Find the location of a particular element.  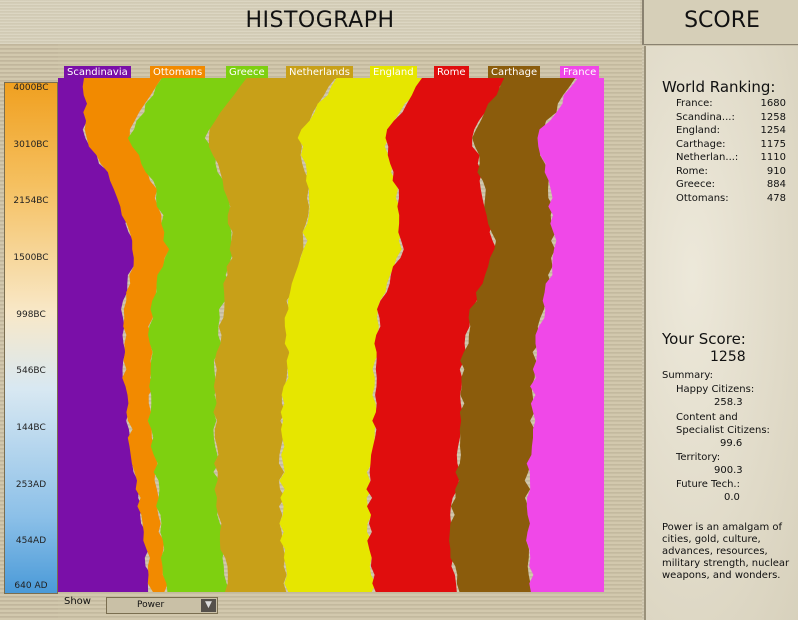

chevron-down-icon: ▼ is located at coordinates (208, 605).